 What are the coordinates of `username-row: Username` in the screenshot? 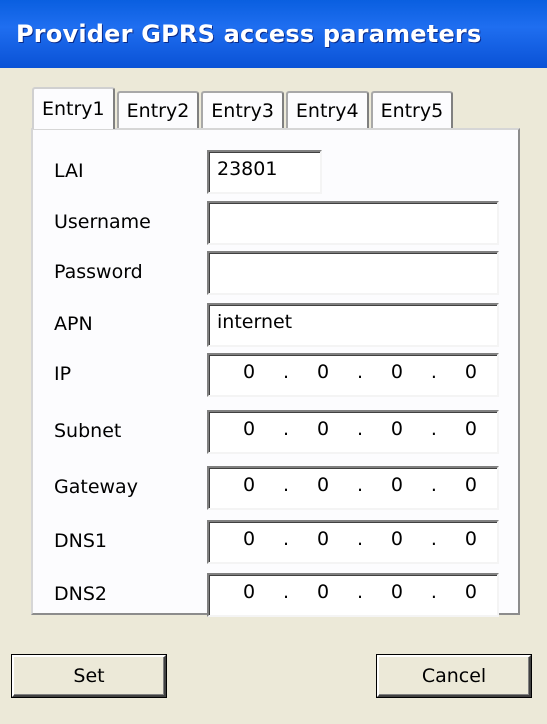 It's located at (275, 223).